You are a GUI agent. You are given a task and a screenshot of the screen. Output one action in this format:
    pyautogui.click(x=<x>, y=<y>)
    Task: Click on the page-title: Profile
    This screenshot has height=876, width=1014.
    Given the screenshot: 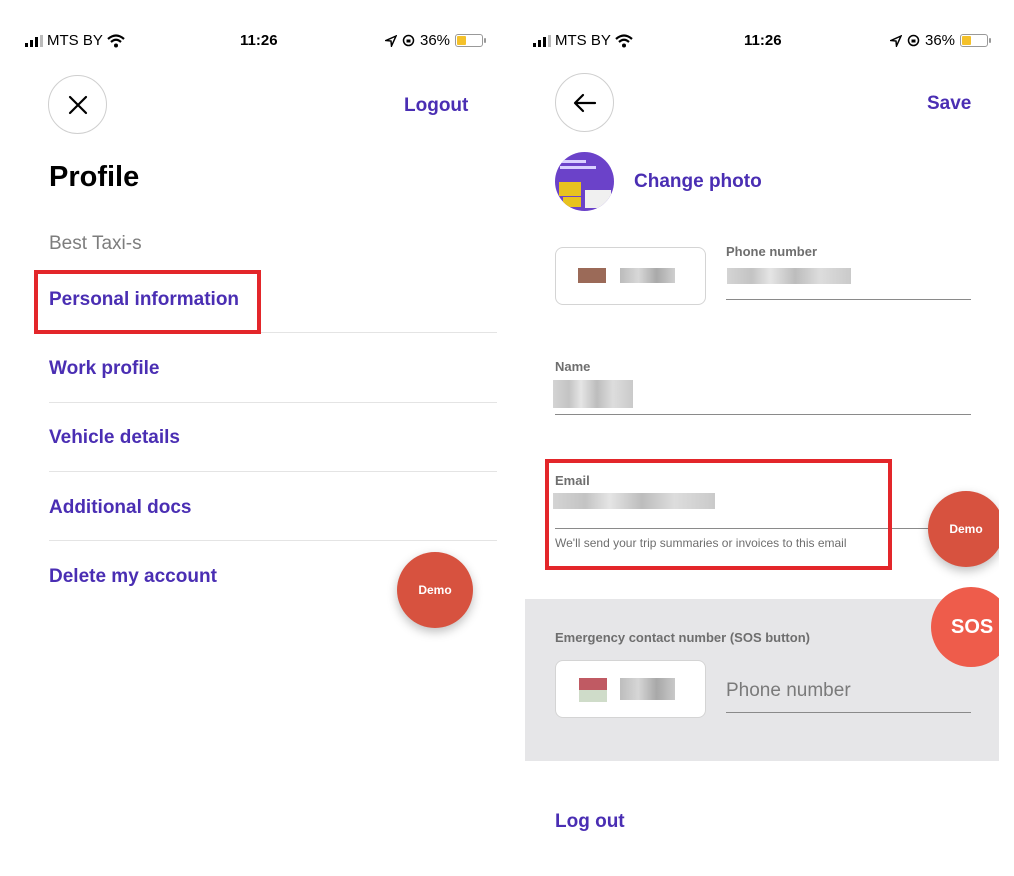 What is the action you would take?
    pyautogui.click(x=94, y=177)
    